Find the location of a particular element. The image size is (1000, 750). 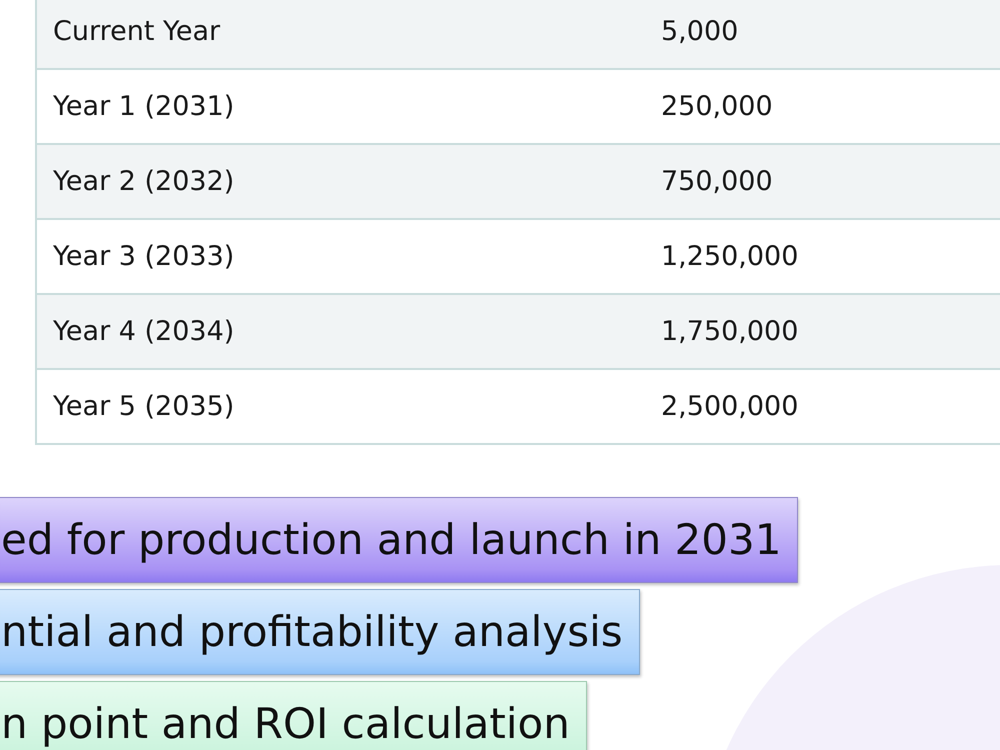

table-cell-text: Year 3 (2033) is located at coordinates (143, 256).